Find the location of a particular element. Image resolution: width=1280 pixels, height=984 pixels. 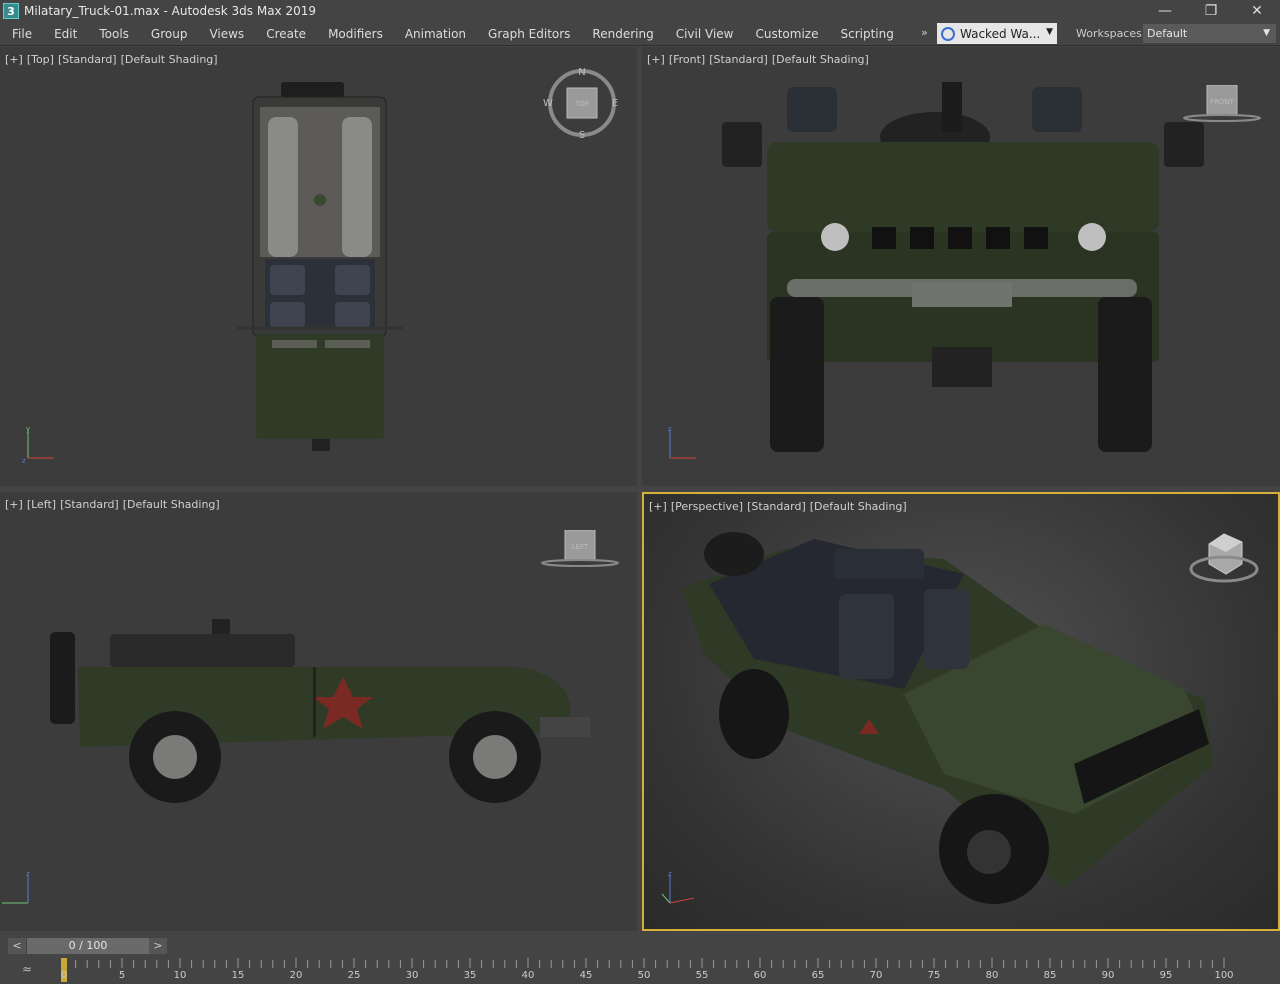

tick-label: 10 is located at coordinates (180, 975).